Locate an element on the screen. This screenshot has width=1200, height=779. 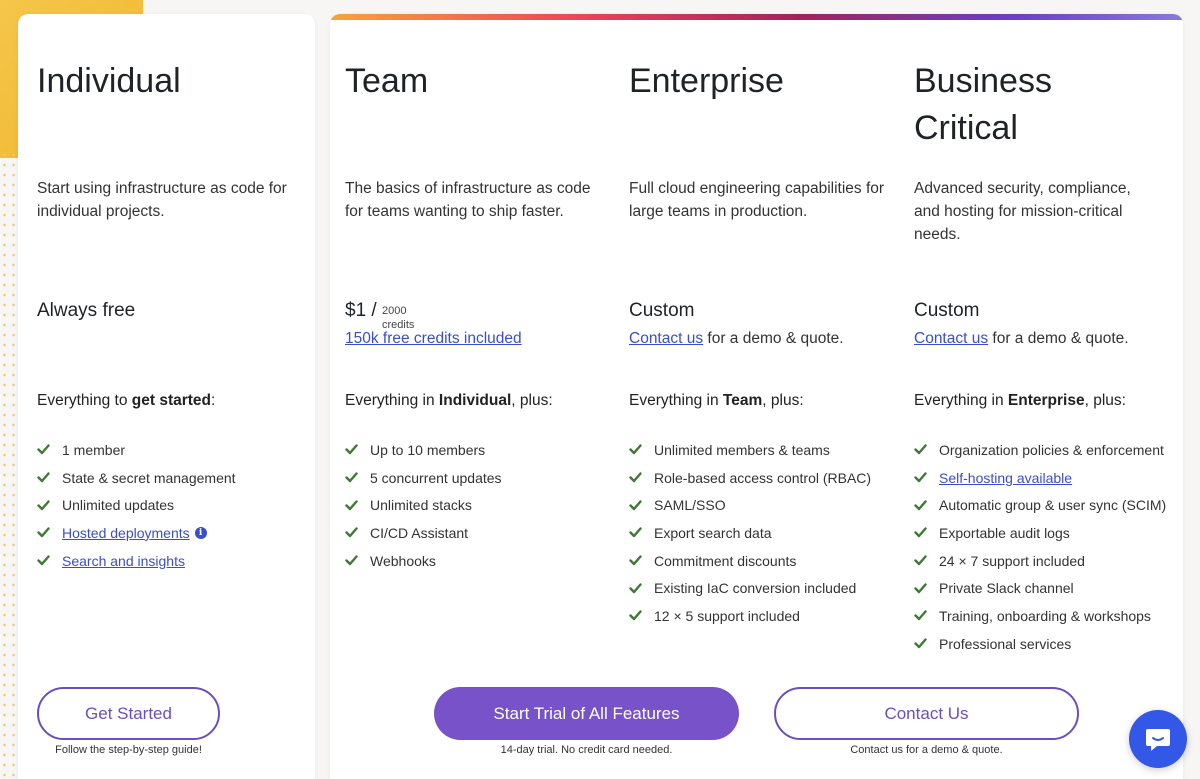
feature-label: 12 × 5 support included is located at coordinates (727, 615).